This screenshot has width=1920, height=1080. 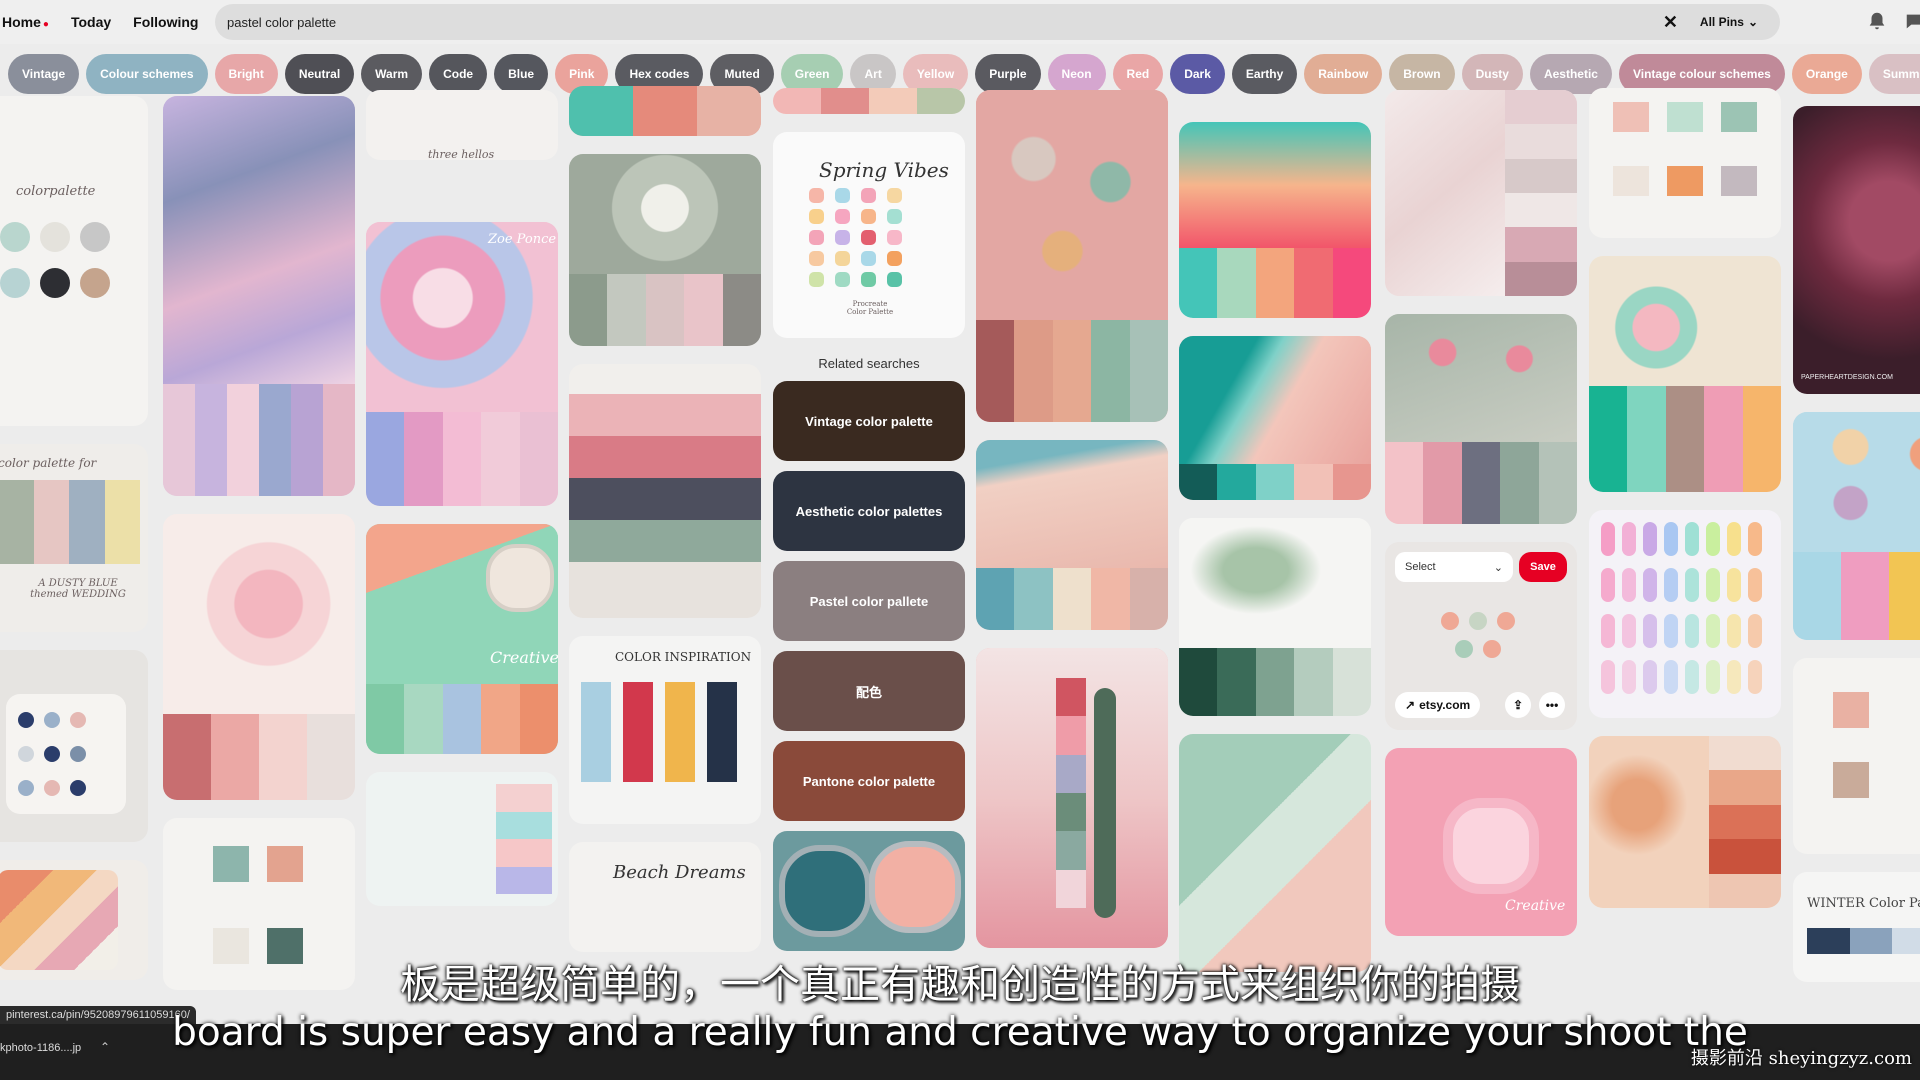 What do you see at coordinates (165, 22) in the screenshot?
I see `nav-following: Following` at bounding box center [165, 22].